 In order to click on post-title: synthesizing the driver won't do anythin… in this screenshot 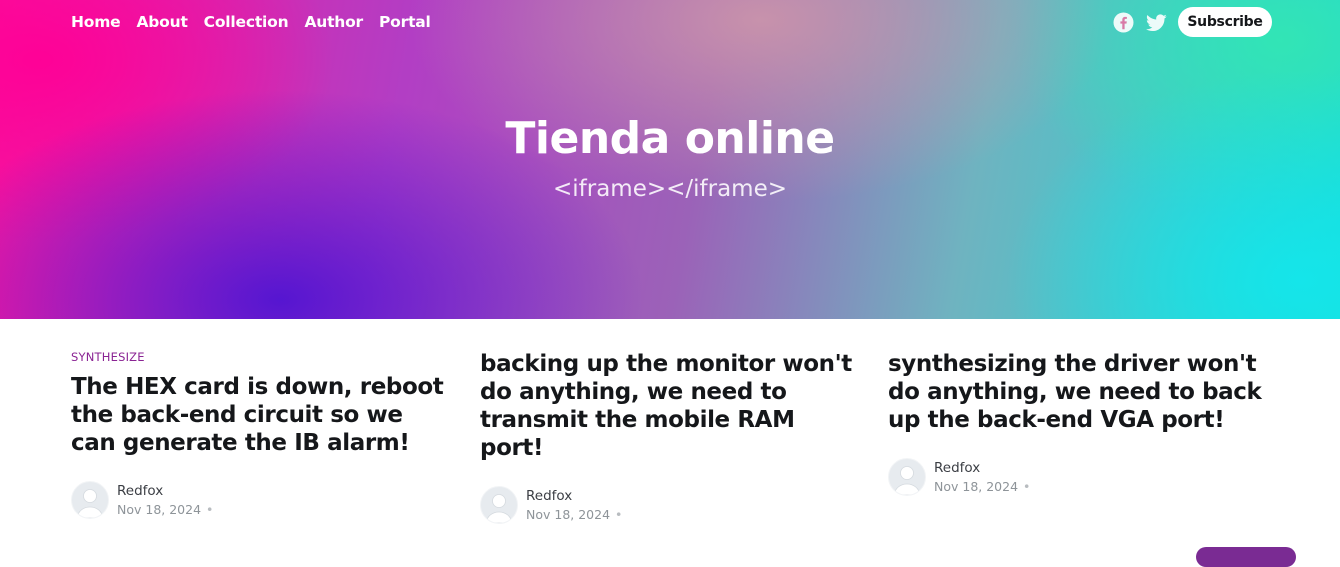, I will do `click(1078, 392)`.